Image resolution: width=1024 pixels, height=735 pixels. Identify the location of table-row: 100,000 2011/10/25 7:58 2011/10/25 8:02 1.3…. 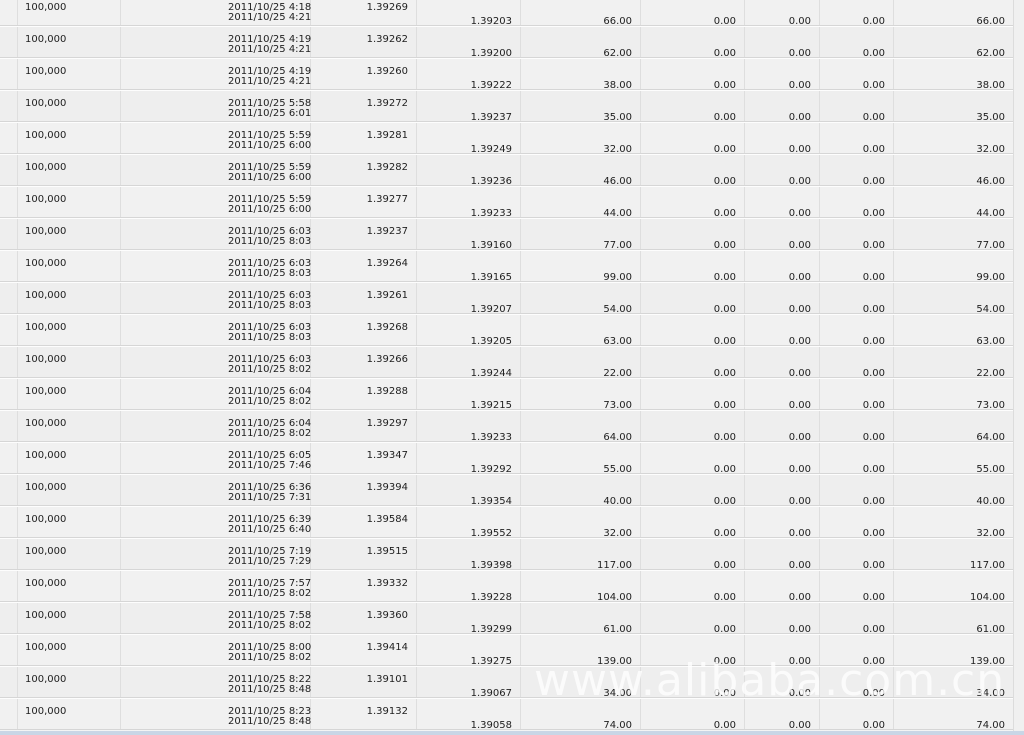
(512, 618).